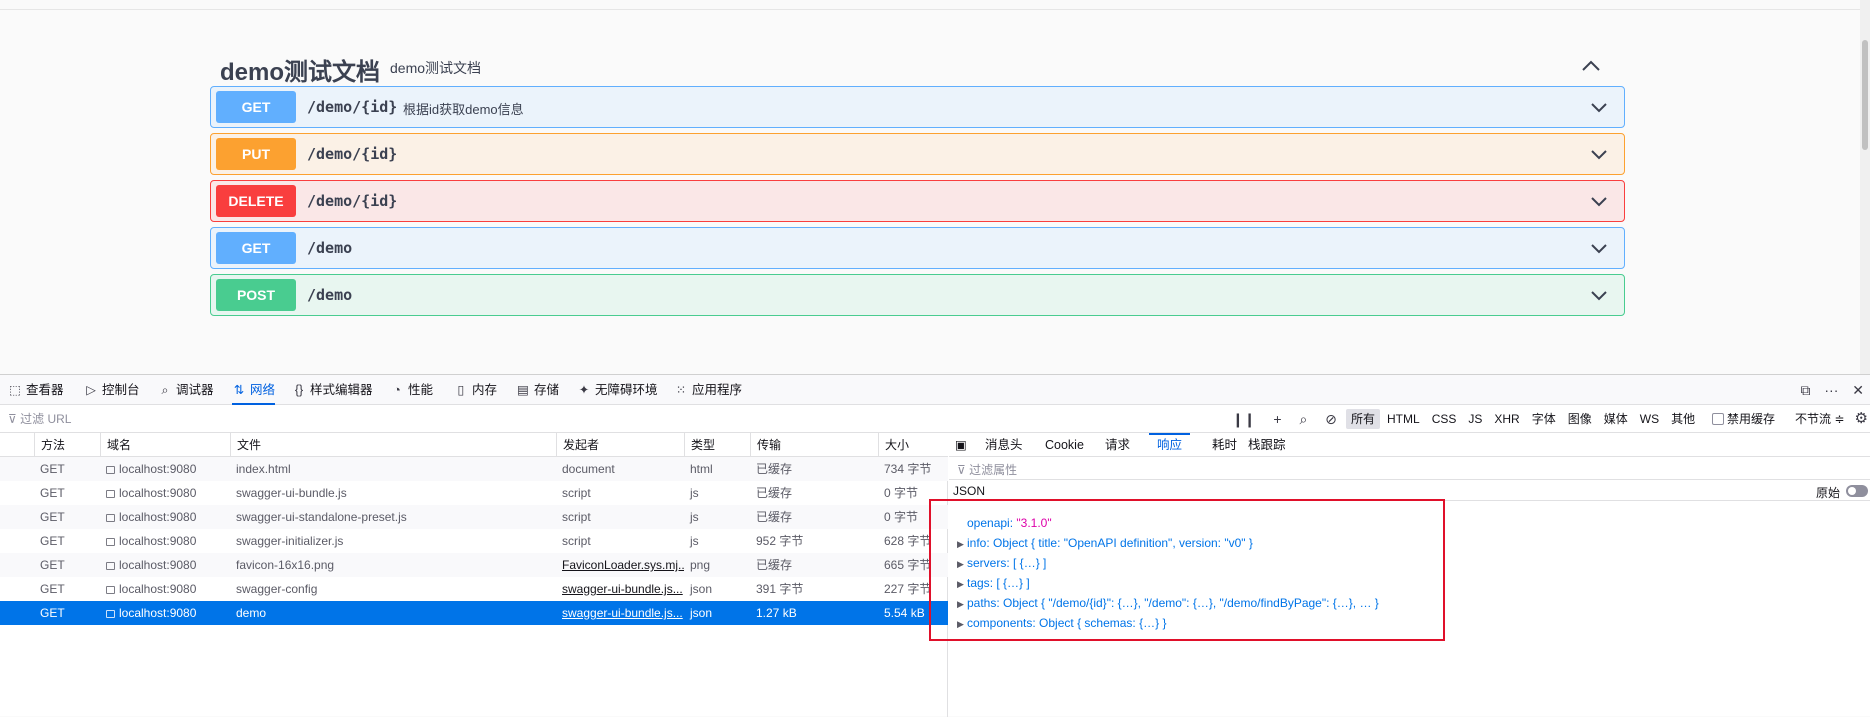 This screenshot has width=1870, height=717. Describe the element at coordinates (1544, 419) in the screenshot. I see `type-filter-5: 字体` at that location.